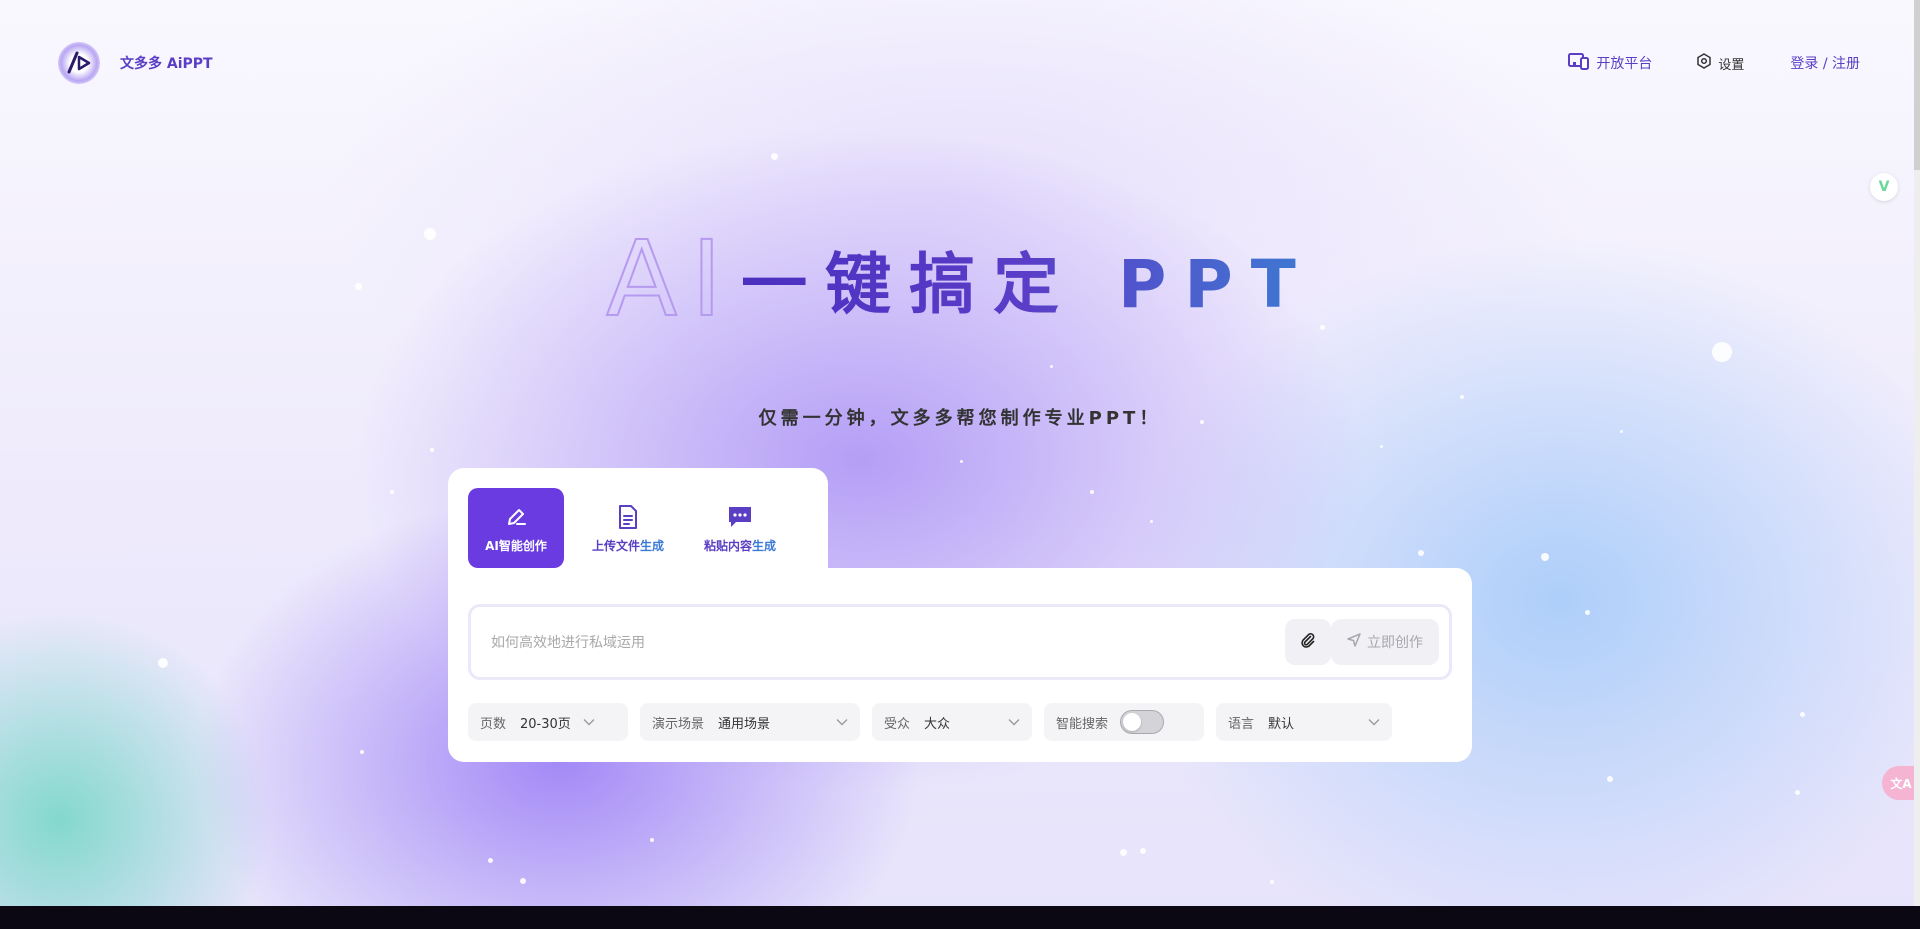  I want to click on nav-settings: 设置, so click(1720, 63).